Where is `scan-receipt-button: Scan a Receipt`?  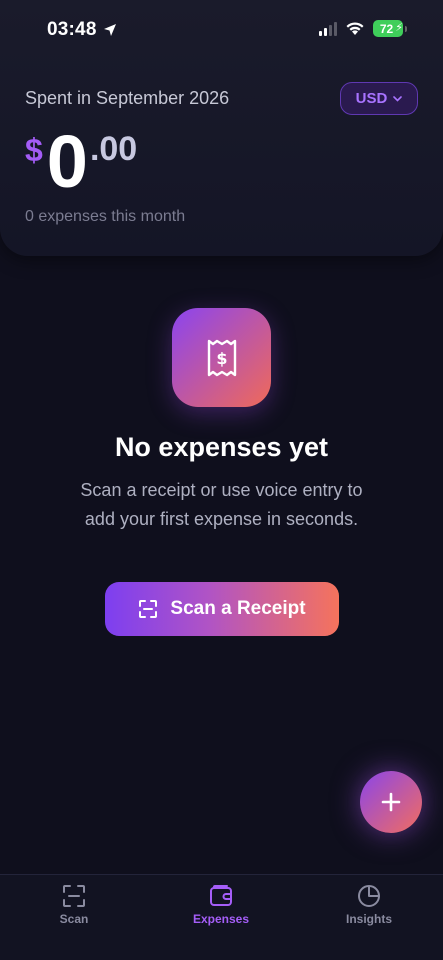 scan-receipt-button: Scan a Receipt is located at coordinates (222, 609).